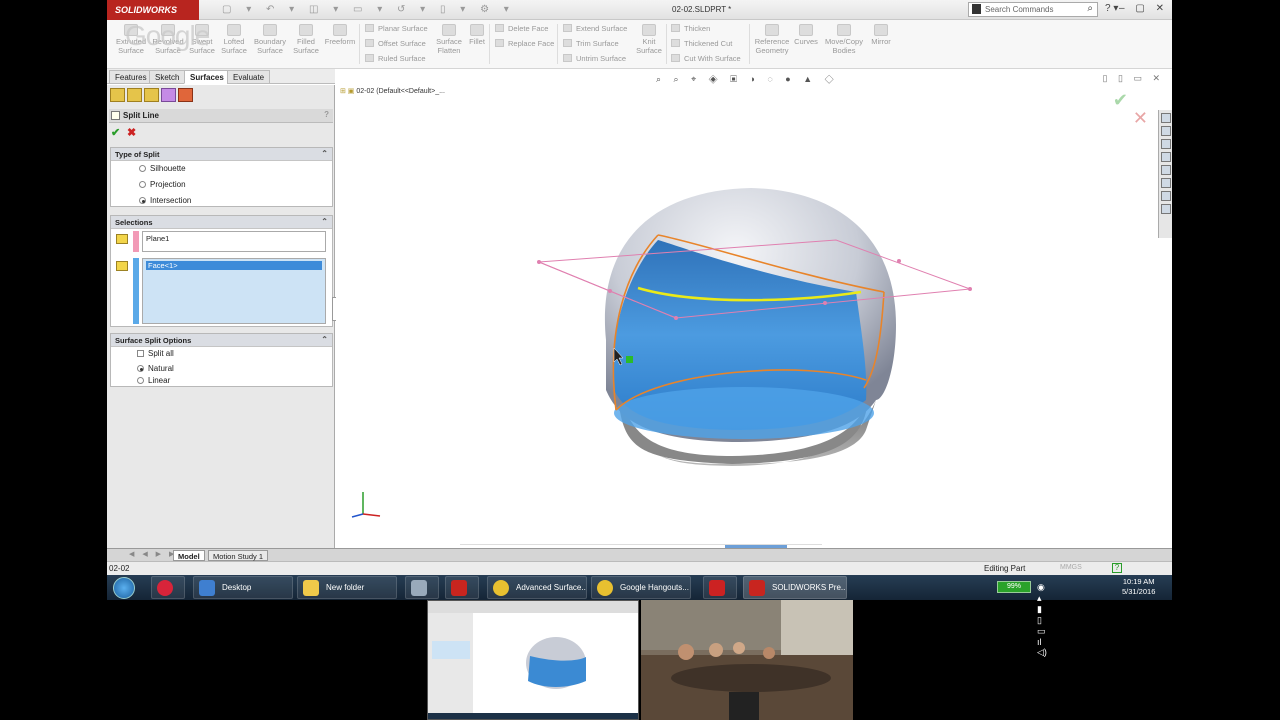 The height and width of the screenshot is (720, 1280). Describe the element at coordinates (595, 28) in the screenshot. I see `extend-surface-button: Extend Surface` at that location.